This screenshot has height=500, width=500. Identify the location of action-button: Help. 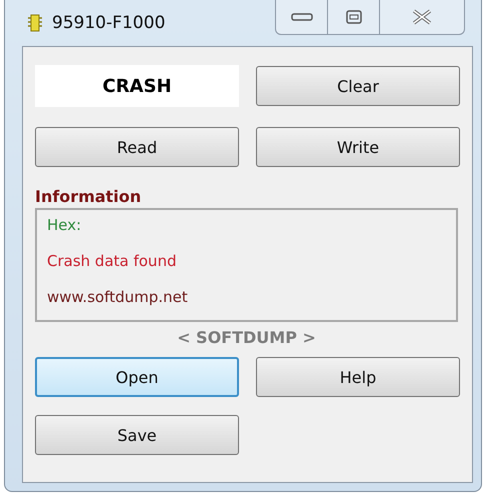
(358, 377).